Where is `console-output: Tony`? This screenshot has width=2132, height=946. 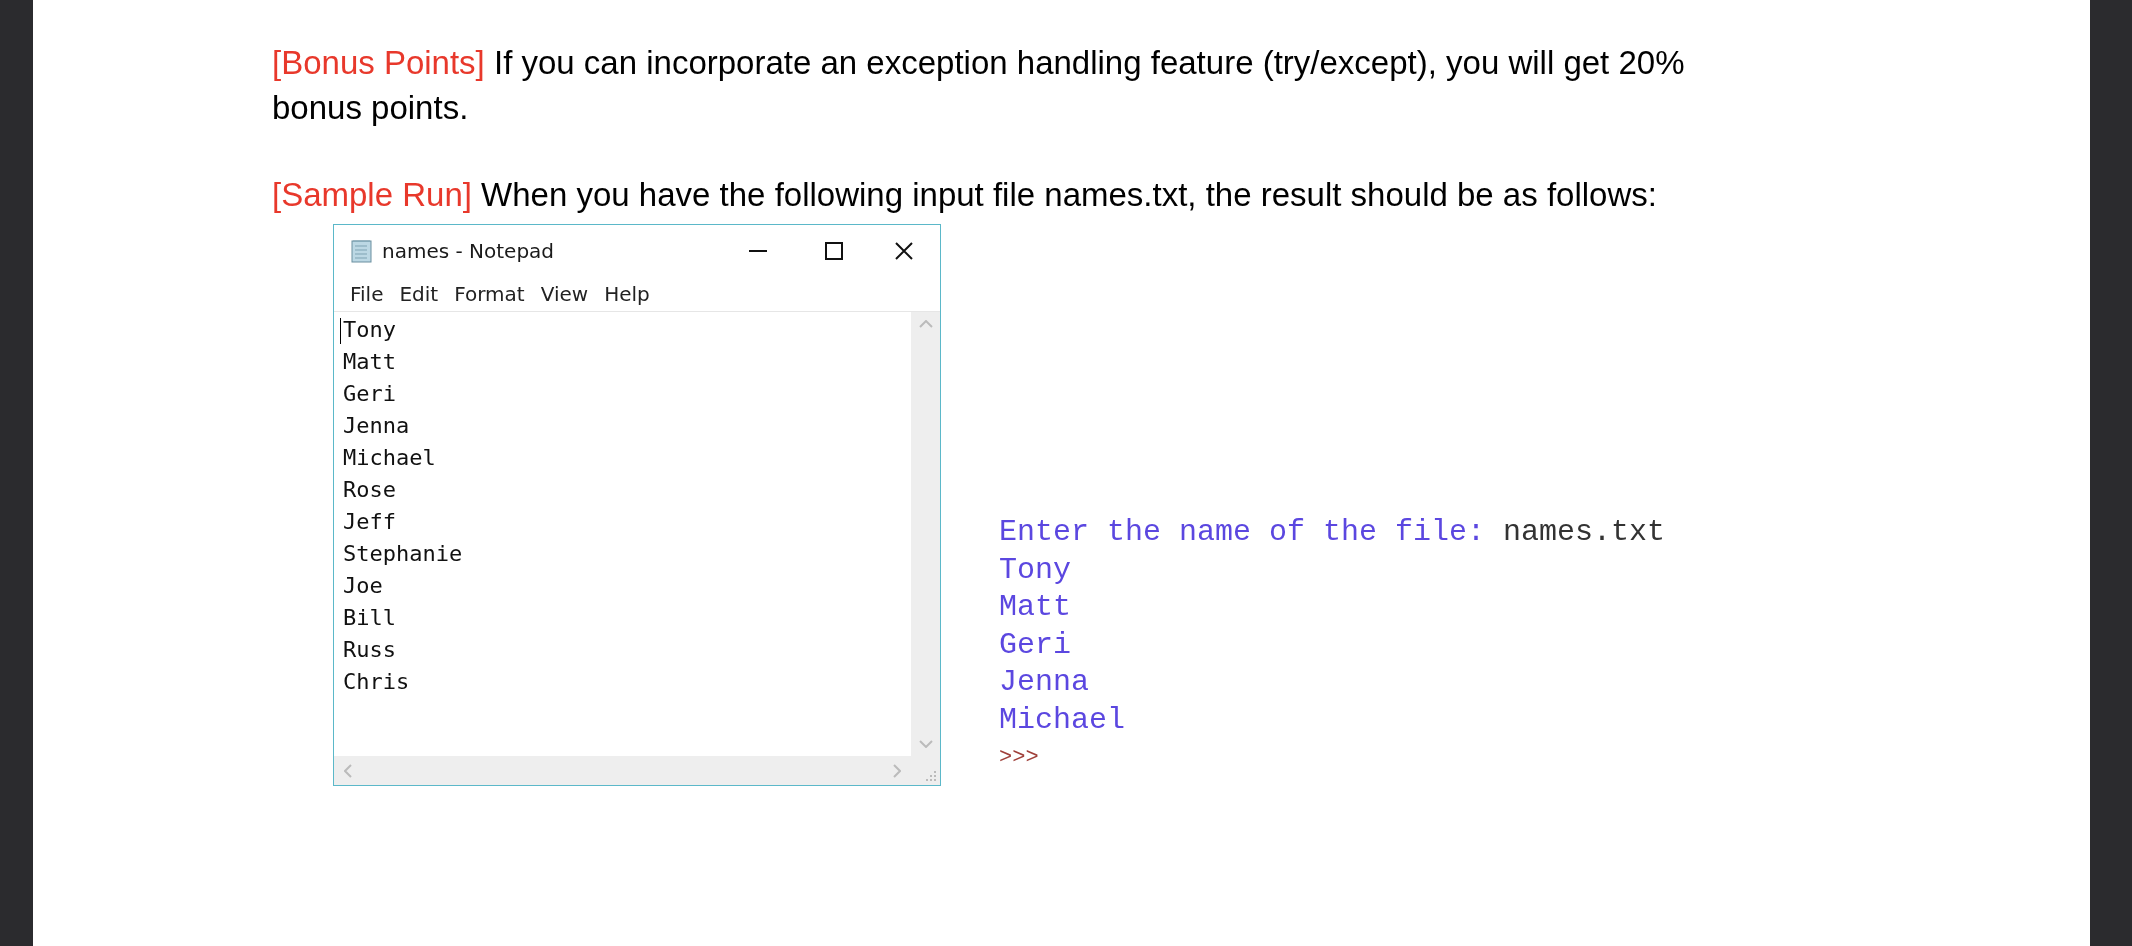 console-output: Tony is located at coordinates (1035, 570).